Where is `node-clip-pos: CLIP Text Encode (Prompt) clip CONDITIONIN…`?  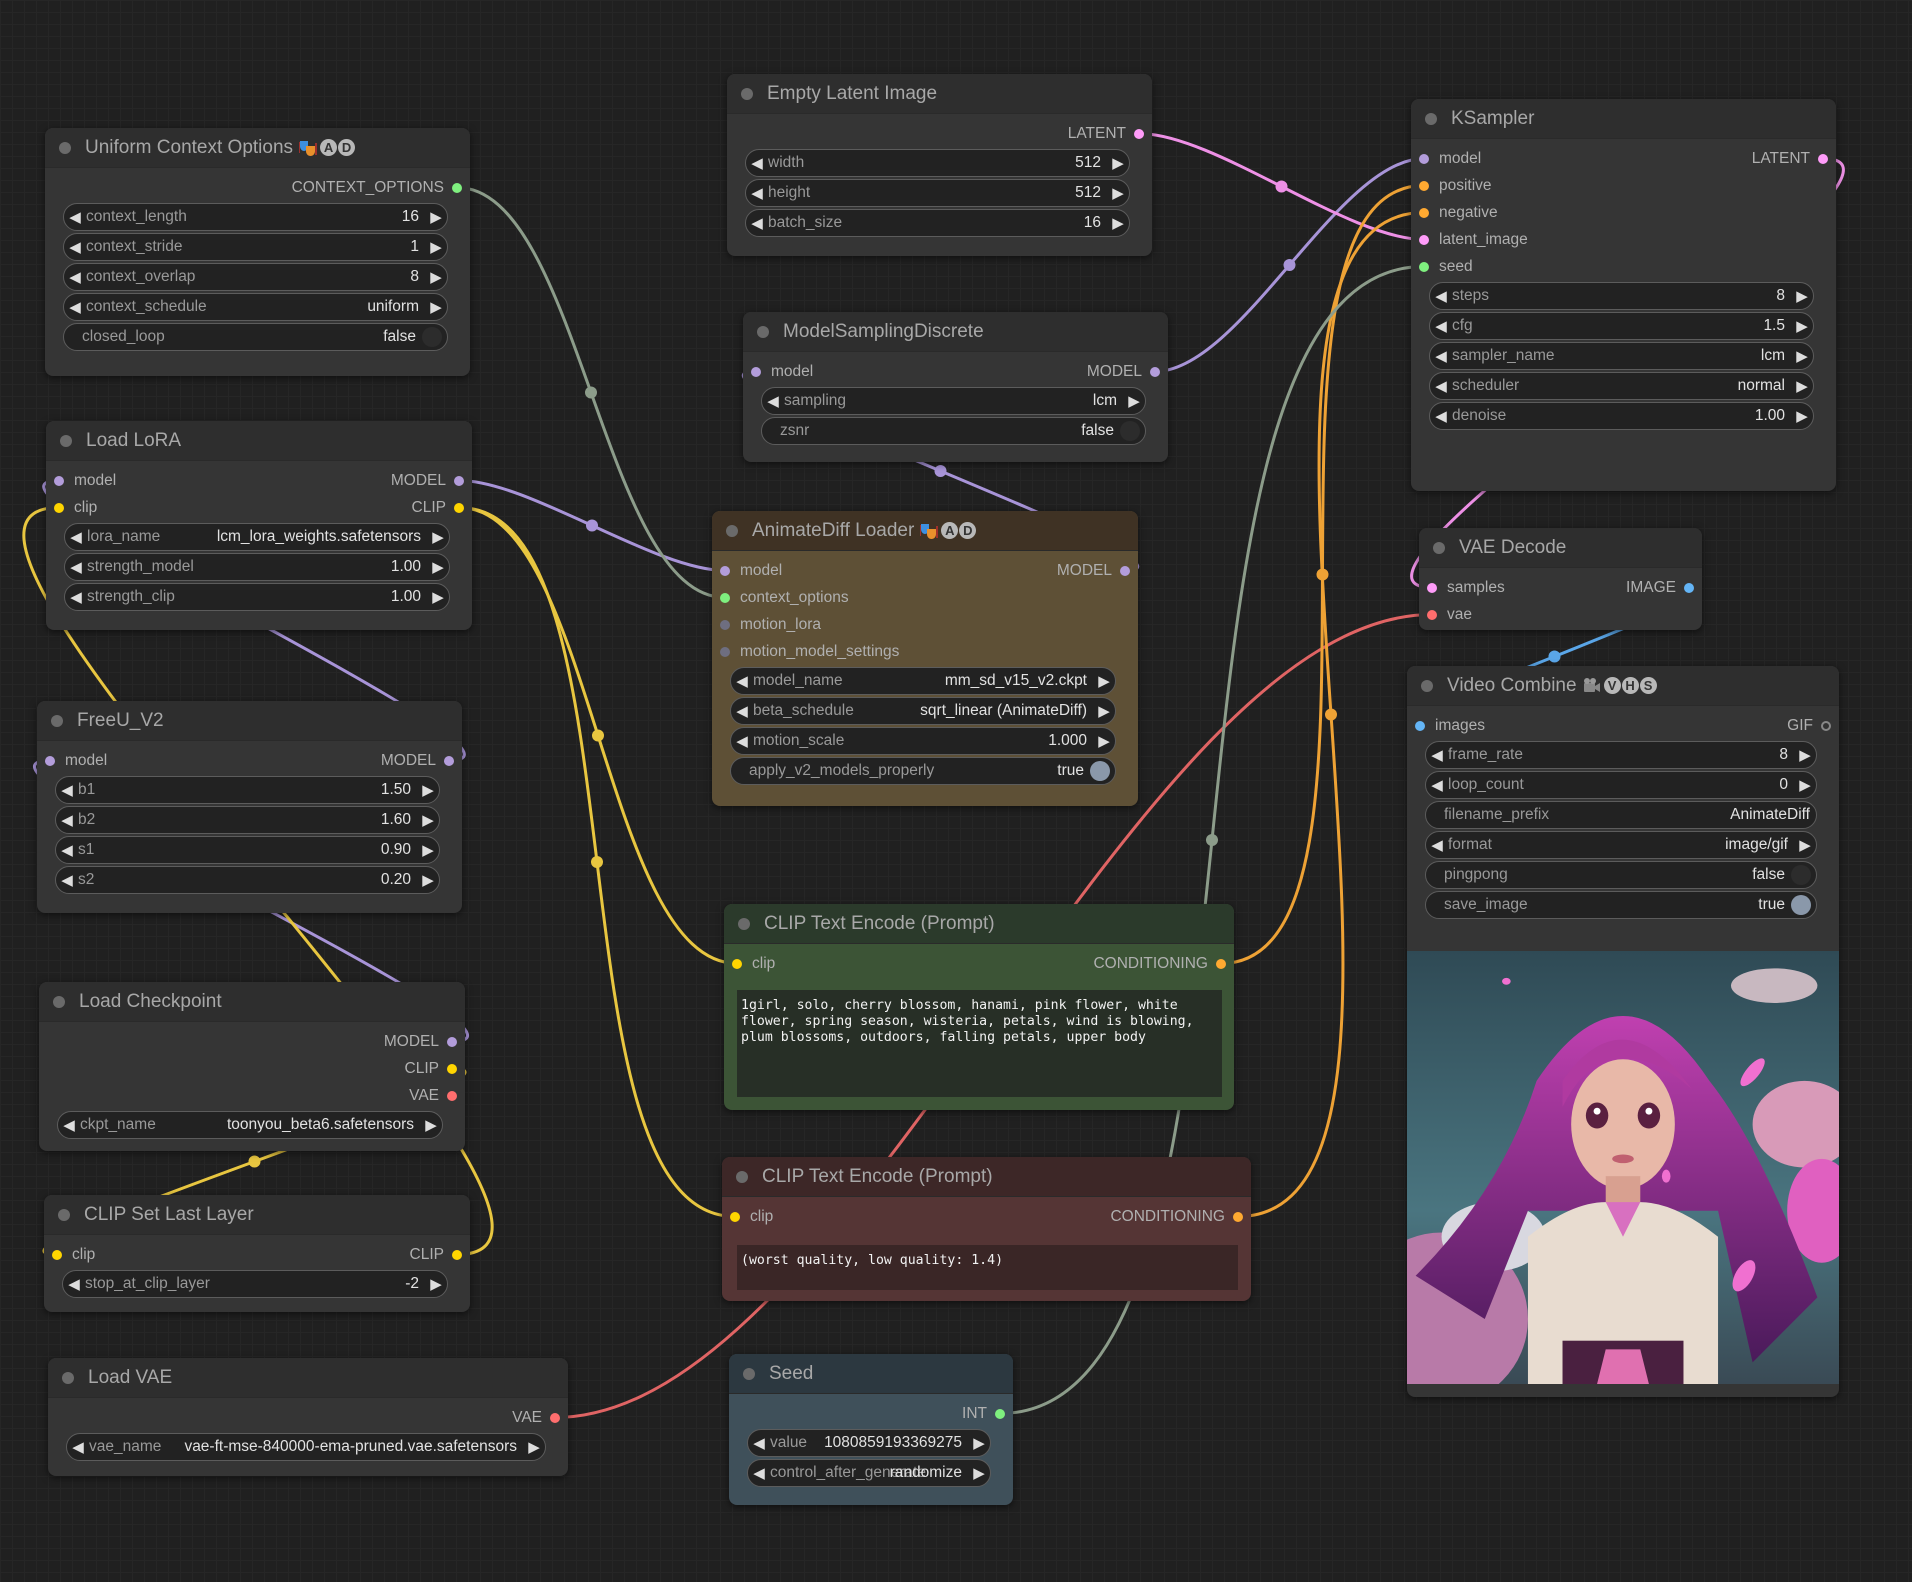
node-clip-pos: CLIP Text Encode (Prompt) clip CONDITIONIN… is located at coordinates (979, 1007).